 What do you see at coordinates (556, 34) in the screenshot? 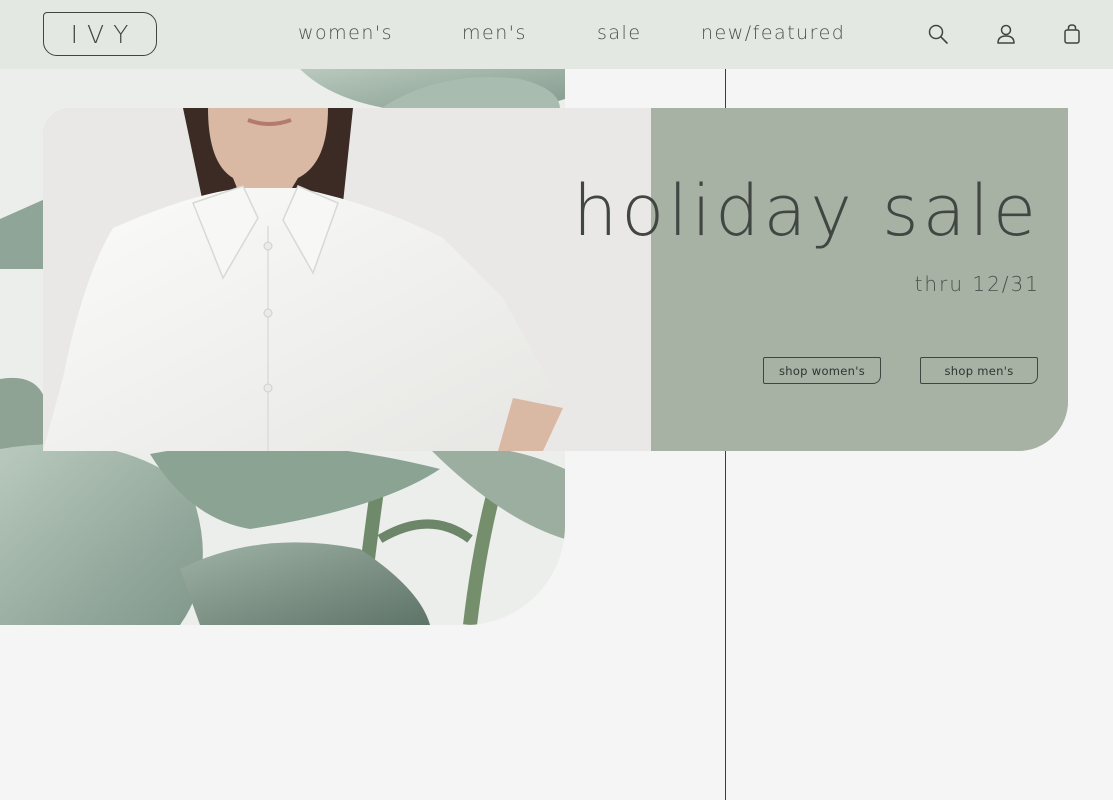
I see `site-header: IVY women's men's sale new/featured` at bounding box center [556, 34].